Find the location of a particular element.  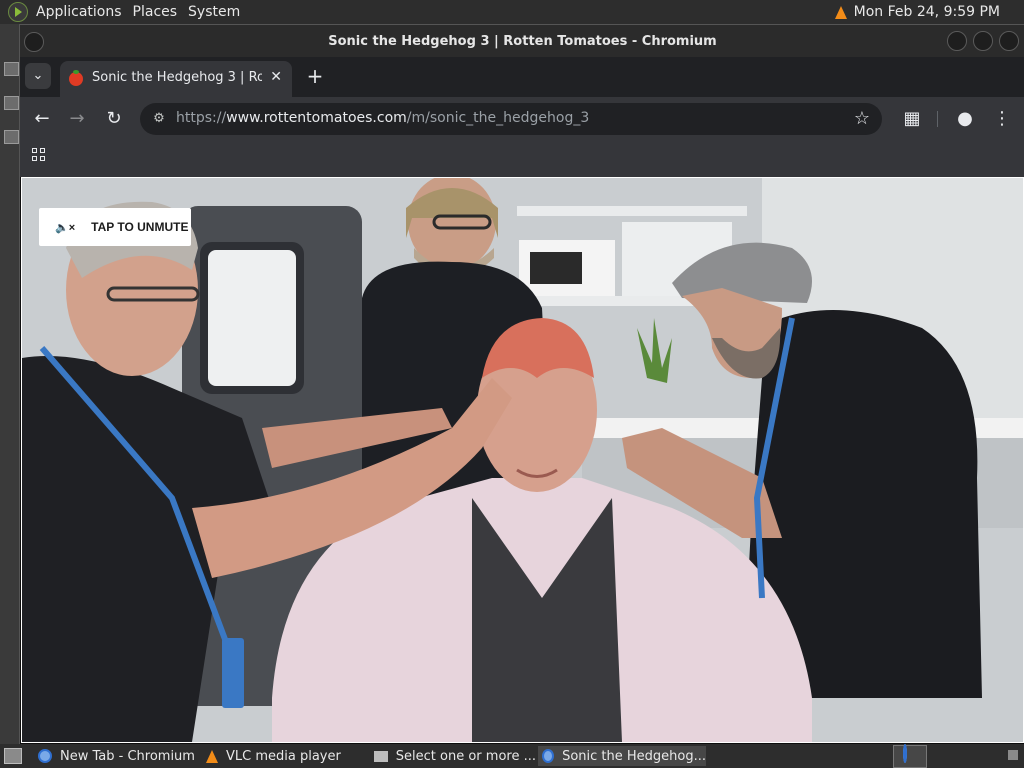

arrow-right-icon: → is located at coordinates (77, 118).